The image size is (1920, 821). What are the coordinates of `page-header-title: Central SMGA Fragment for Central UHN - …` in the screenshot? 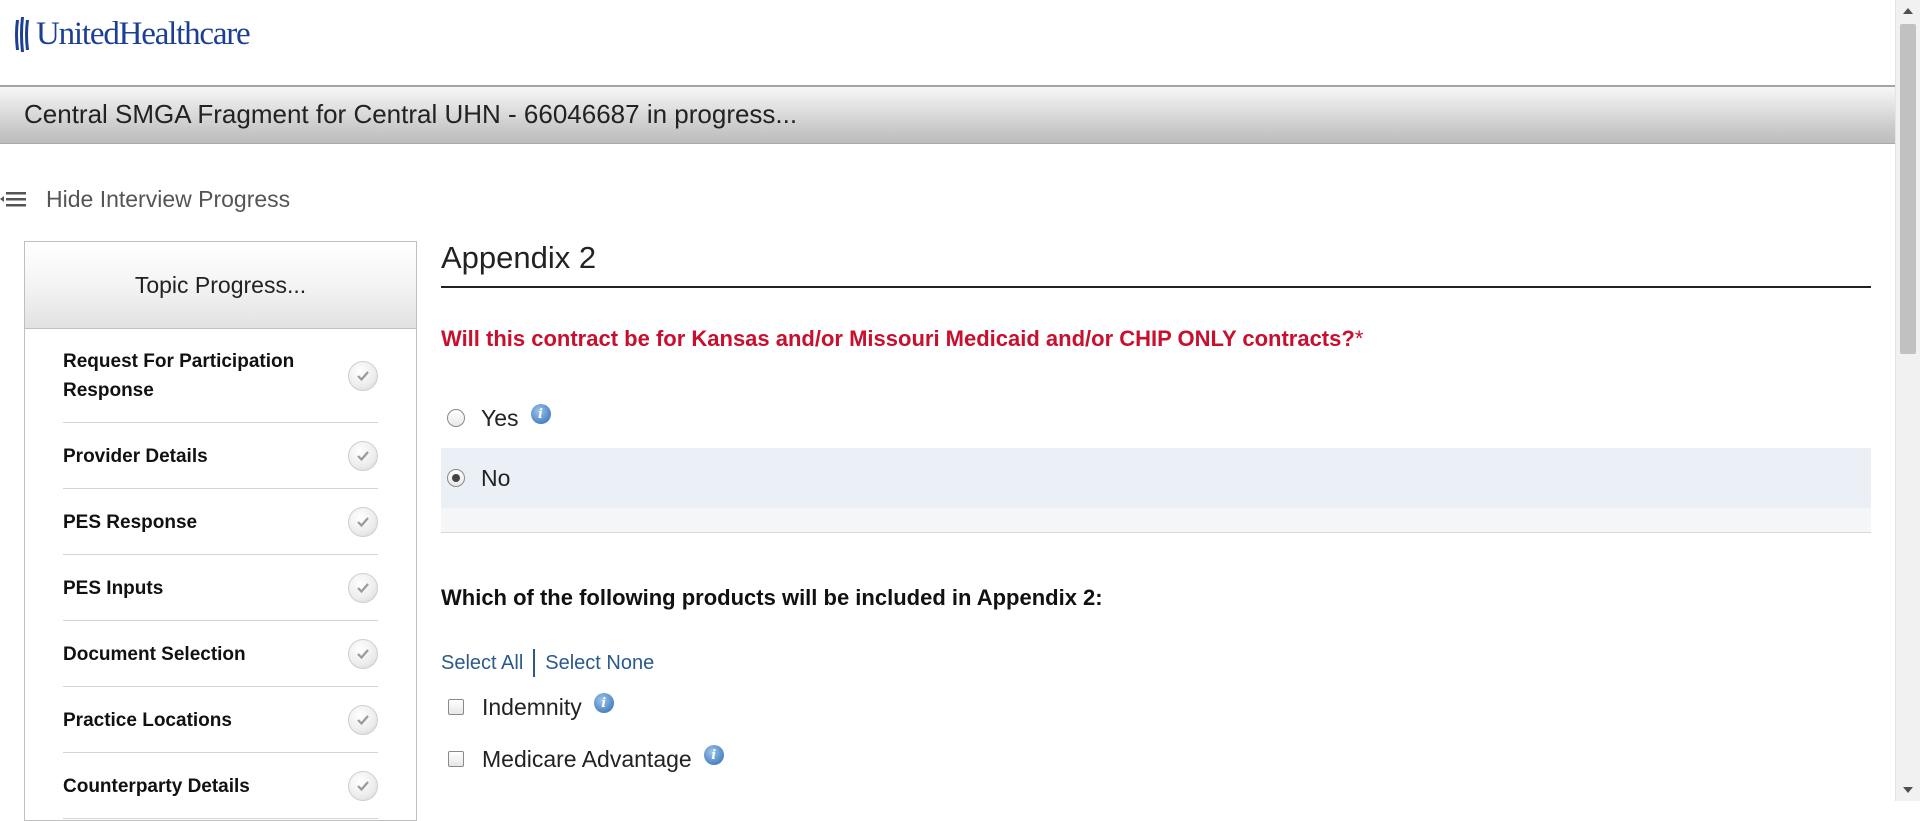 It's located at (411, 114).